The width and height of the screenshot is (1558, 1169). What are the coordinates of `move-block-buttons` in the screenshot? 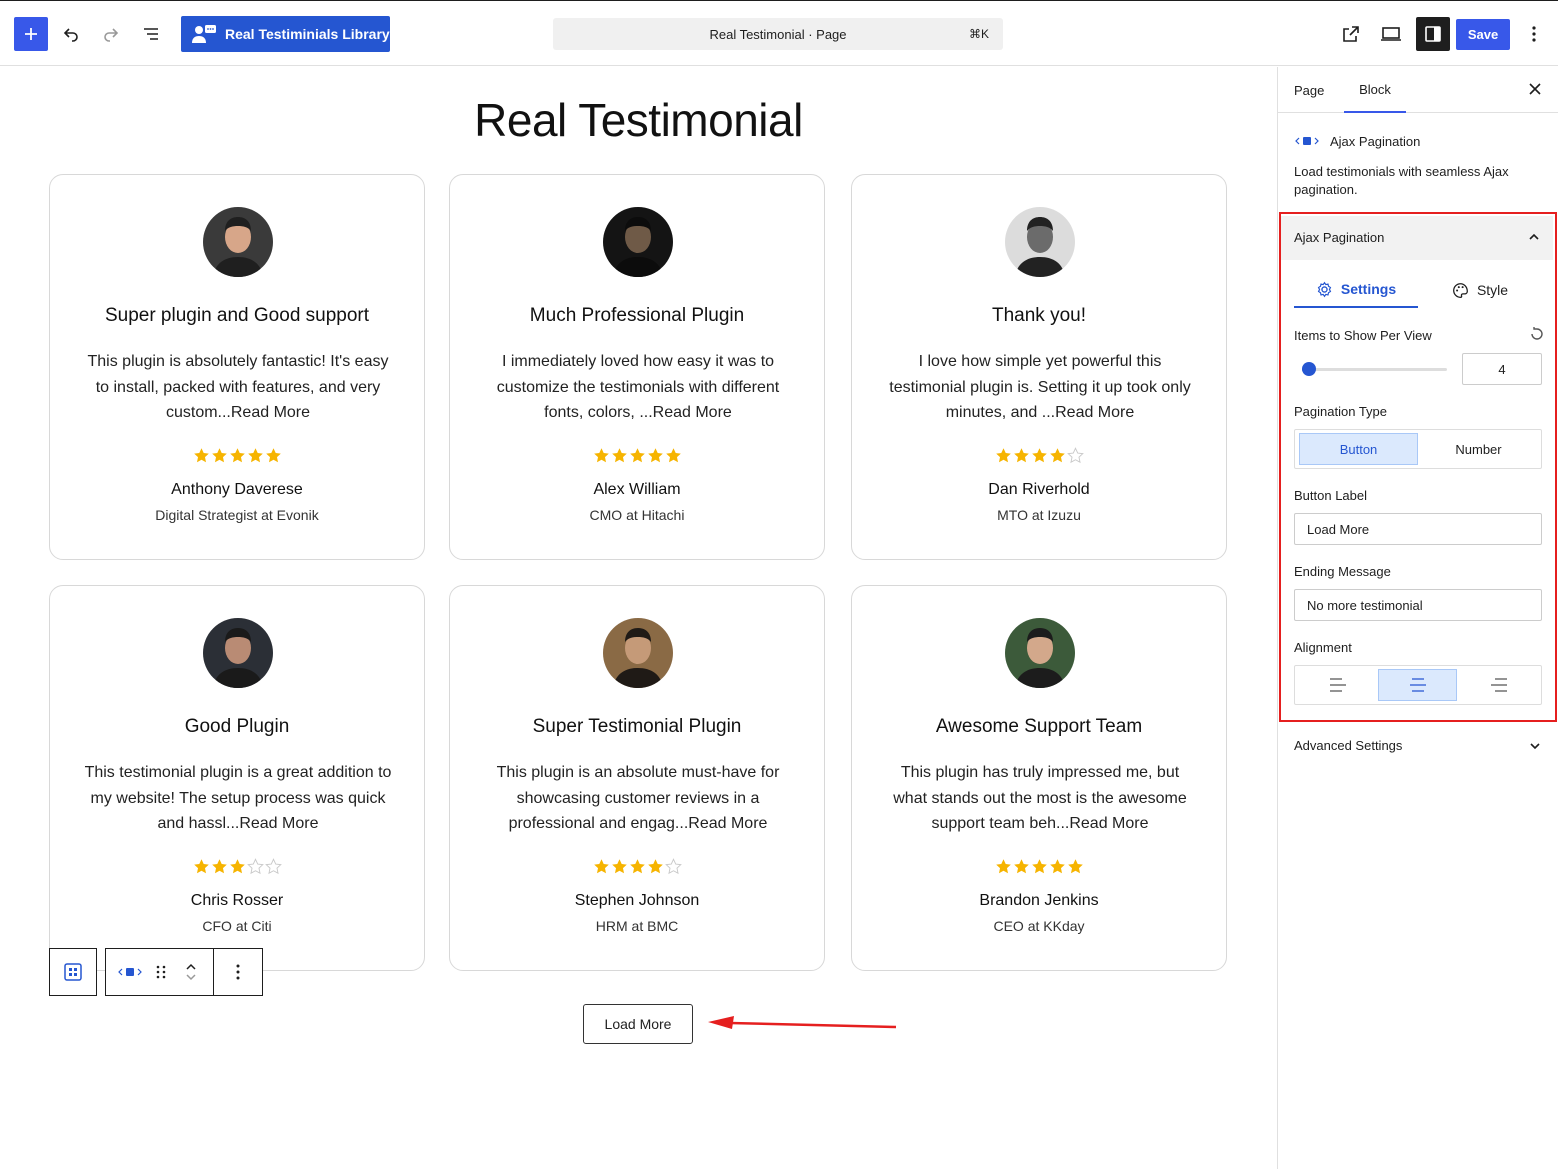 It's located at (191, 972).